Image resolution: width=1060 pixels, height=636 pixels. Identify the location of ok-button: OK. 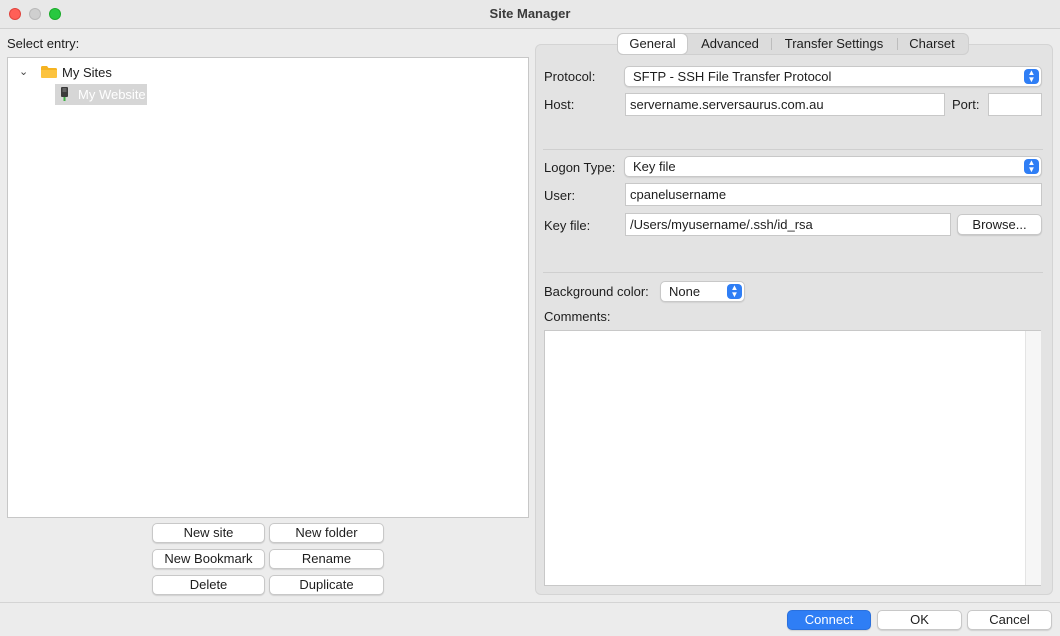
(919, 620).